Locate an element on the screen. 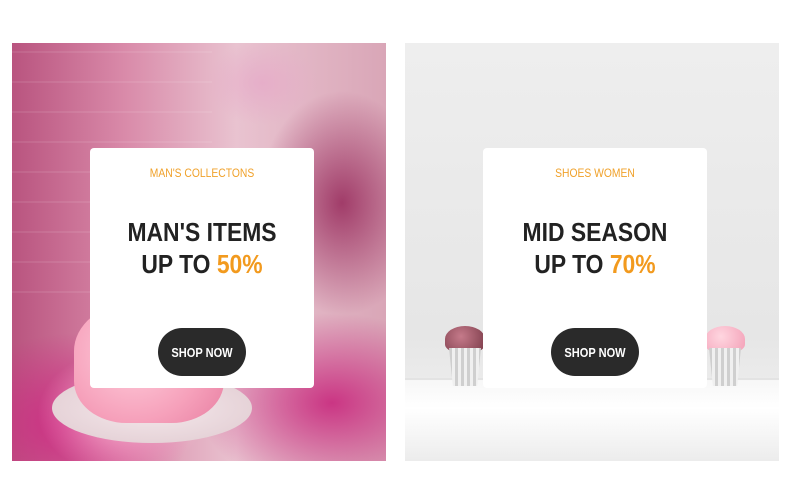 The width and height of the screenshot is (800, 500). promo-headline-line2: UP TO 50% is located at coordinates (201, 264).